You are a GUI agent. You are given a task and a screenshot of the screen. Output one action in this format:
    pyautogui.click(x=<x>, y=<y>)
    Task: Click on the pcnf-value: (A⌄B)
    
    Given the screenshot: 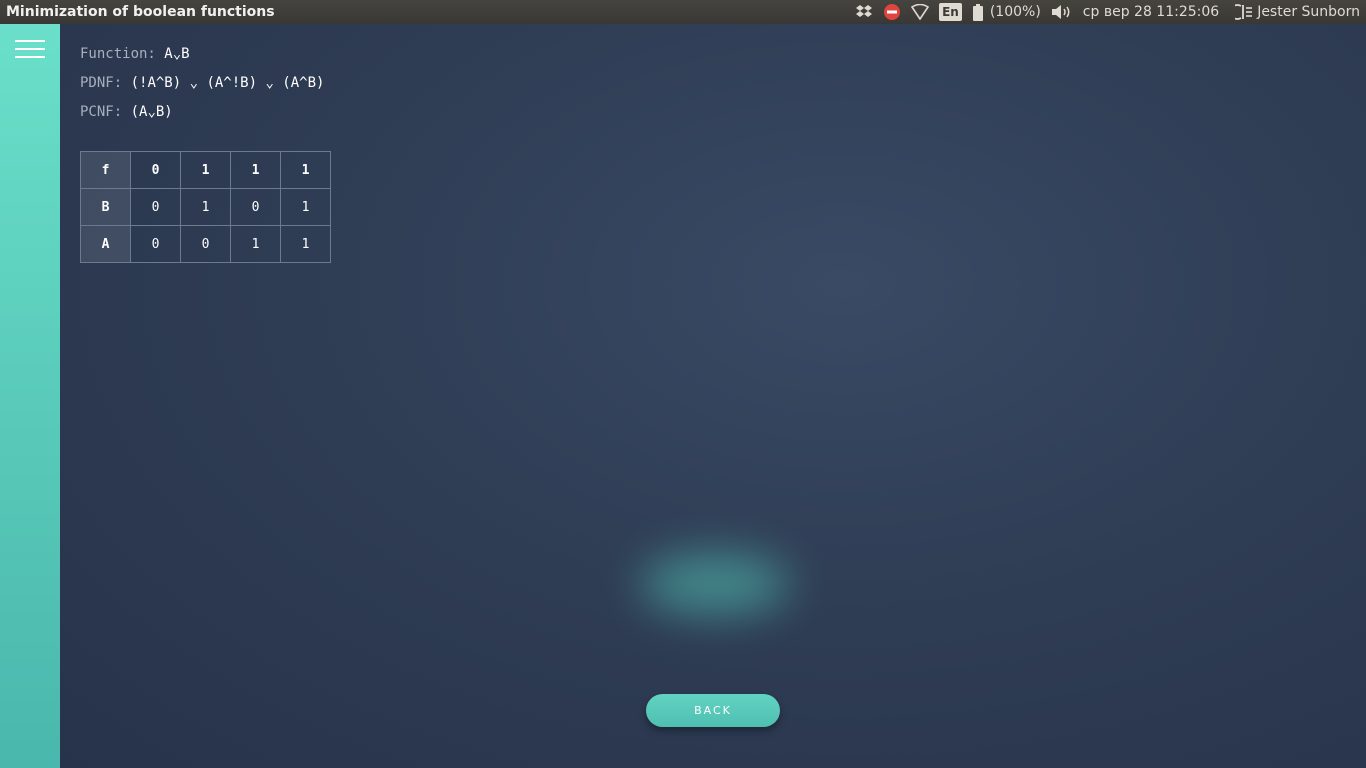 What is the action you would take?
    pyautogui.click(x=151, y=112)
    